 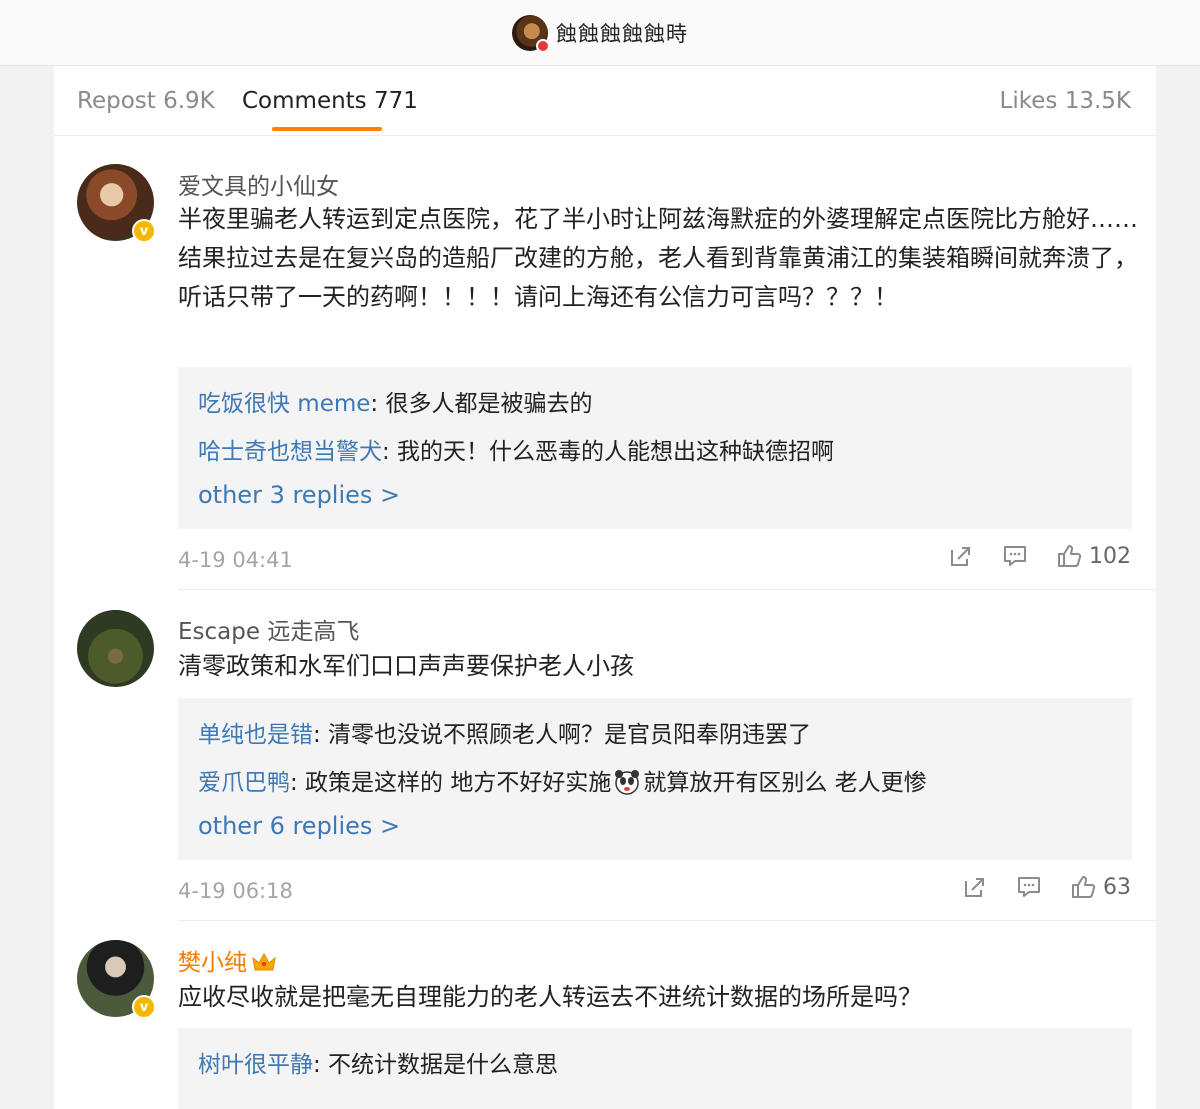 I want to click on comment-username: 樊小纯, so click(x=227, y=960).